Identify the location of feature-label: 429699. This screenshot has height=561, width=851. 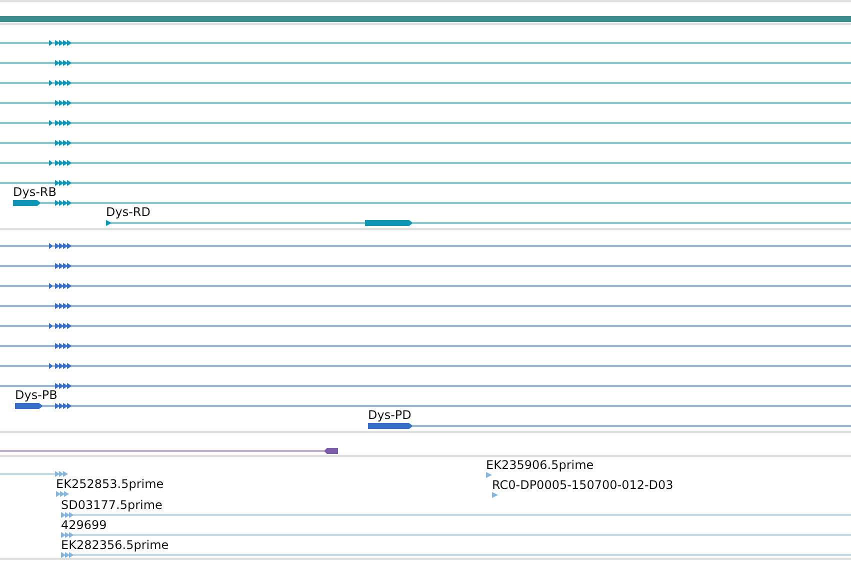
(84, 525).